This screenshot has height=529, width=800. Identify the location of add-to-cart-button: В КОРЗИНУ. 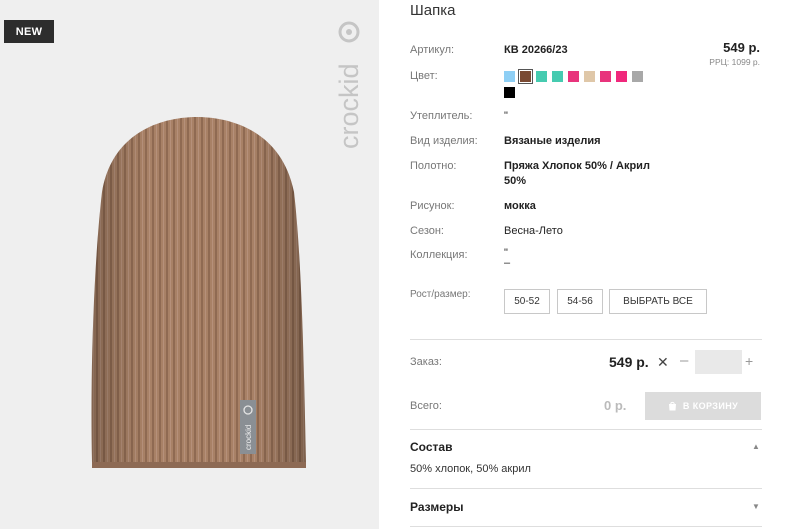
(703, 406).